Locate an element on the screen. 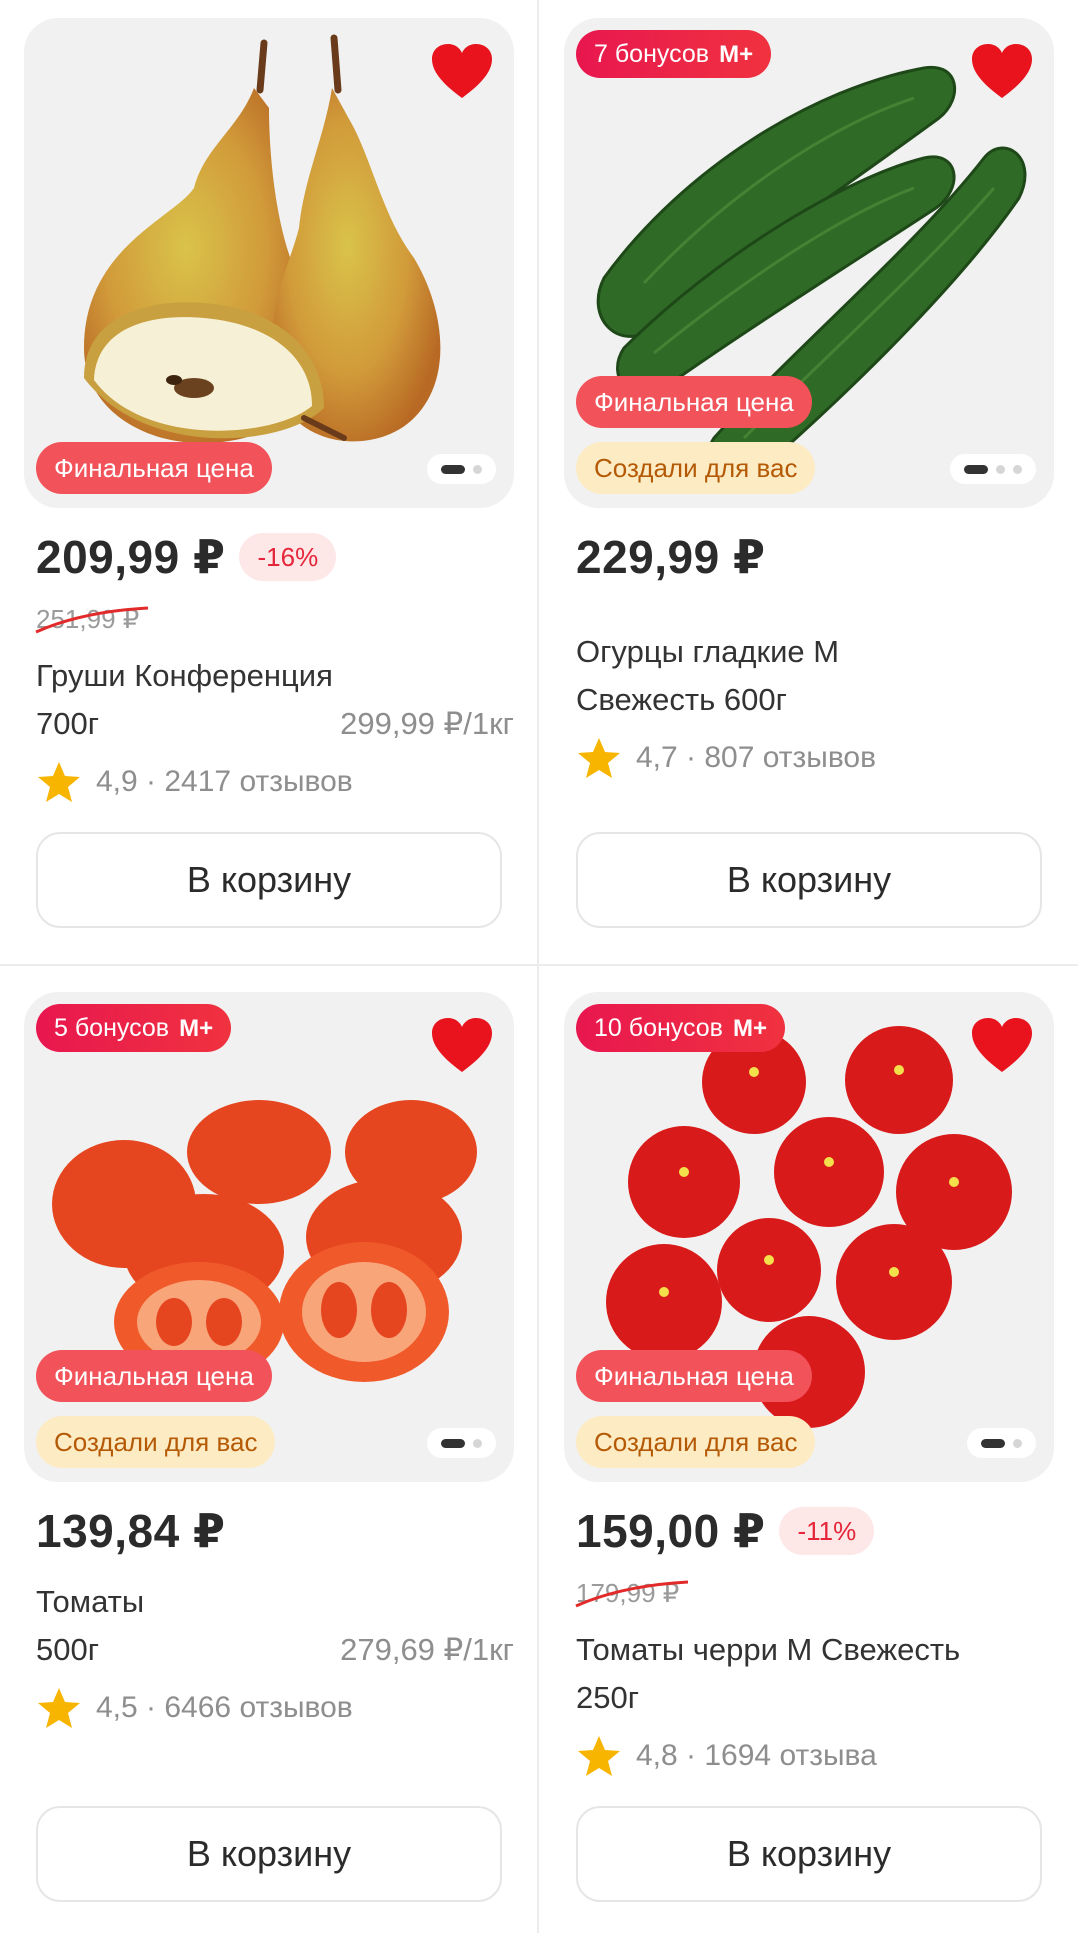 Image resolution: width=1078 pixels, height=1933 pixels. bonus-badge: 7 бонусов М+ is located at coordinates (674, 54).